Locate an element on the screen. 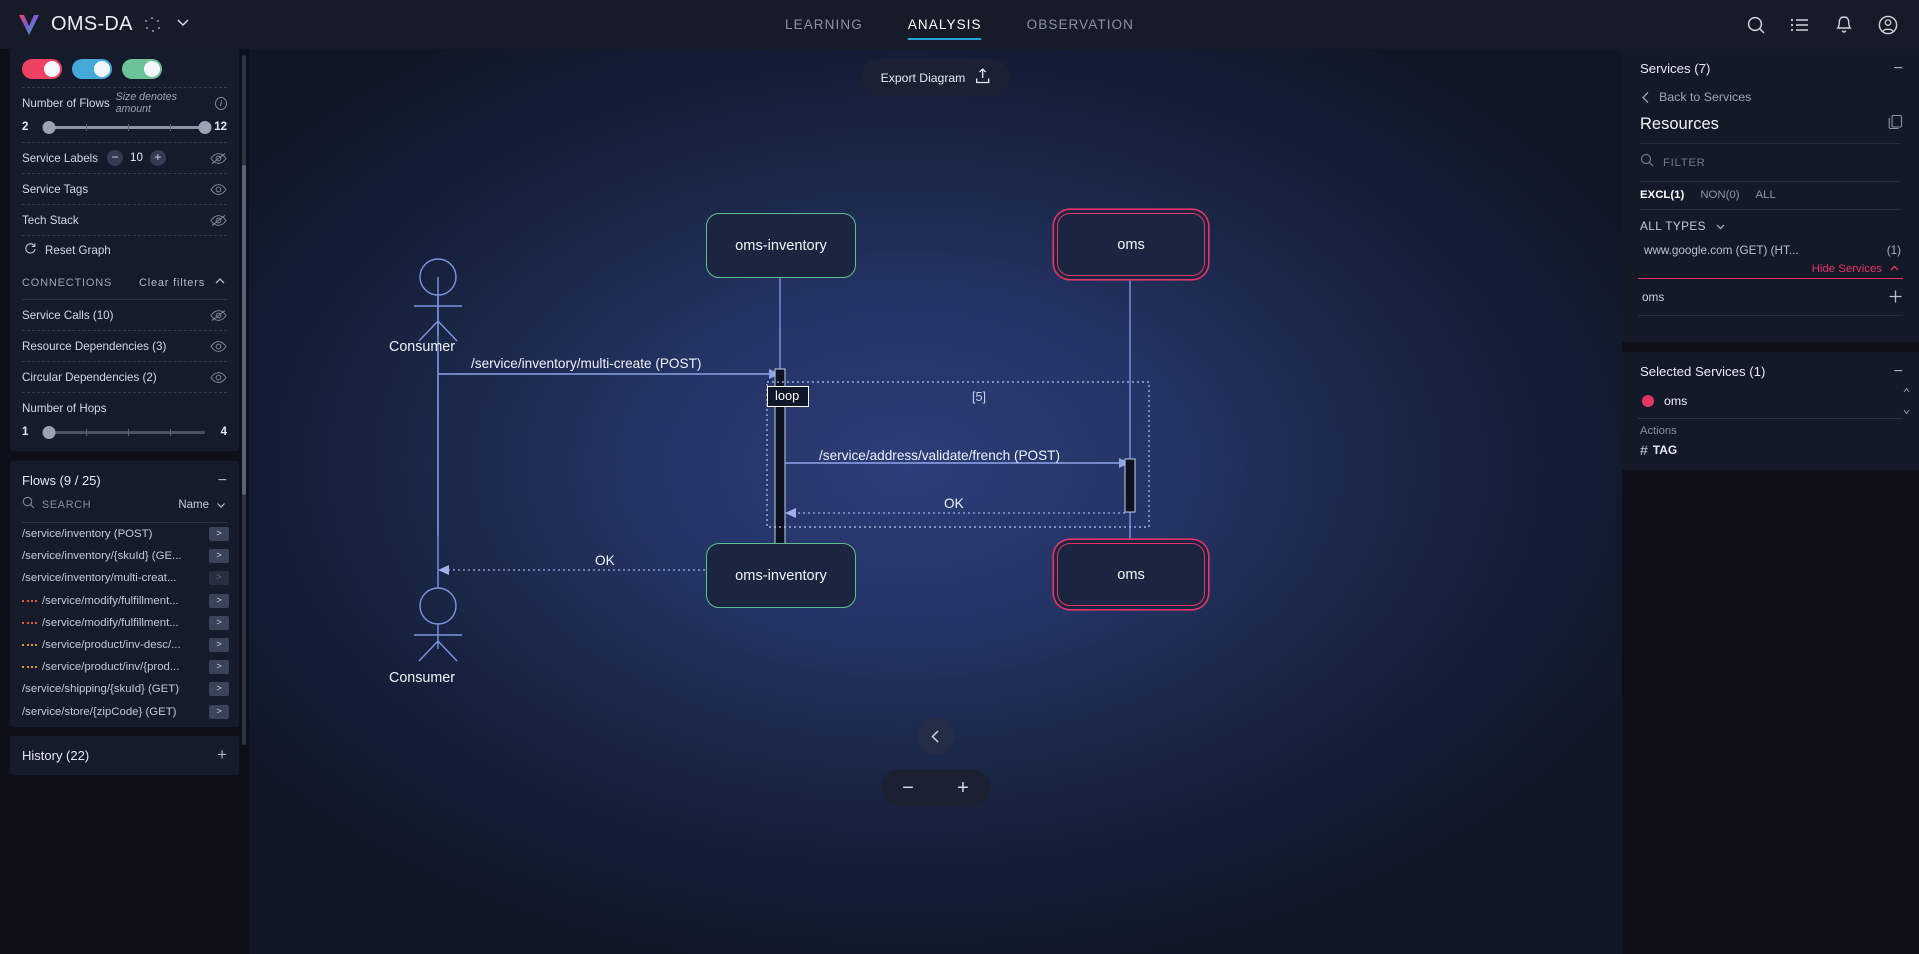  resources-title-row: Resources is located at coordinates (1770, 126).